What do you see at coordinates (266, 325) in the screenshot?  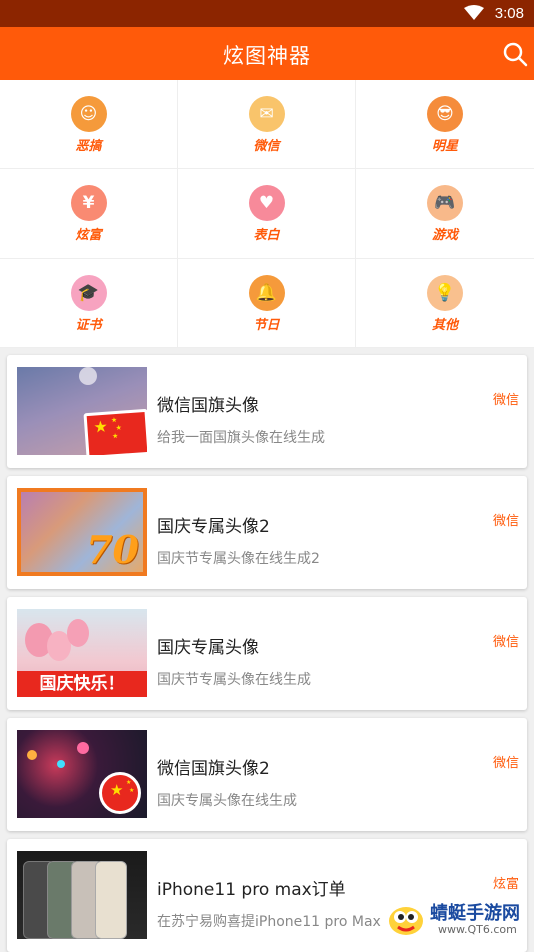 I see `category-label: 节日` at bounding box center [266, 325].